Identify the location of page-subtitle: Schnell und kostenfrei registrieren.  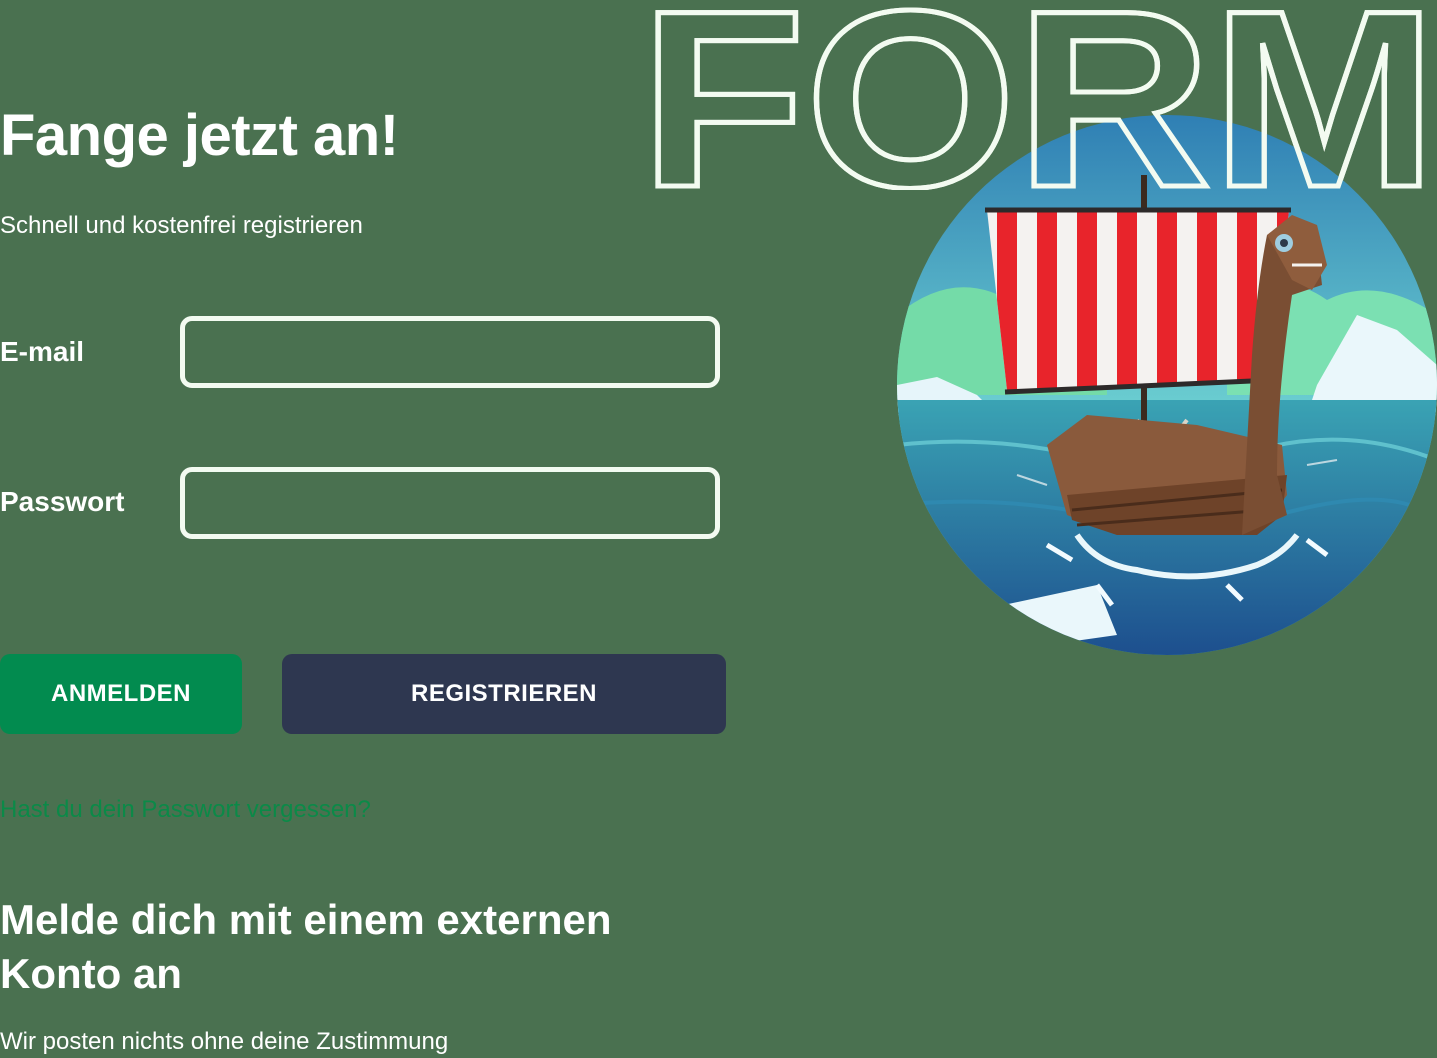
(181, 225).